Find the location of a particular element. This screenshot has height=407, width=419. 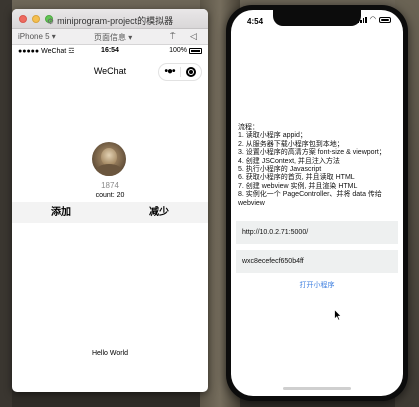

gear-icon: ⚙ is located at coordinates (50, 21).